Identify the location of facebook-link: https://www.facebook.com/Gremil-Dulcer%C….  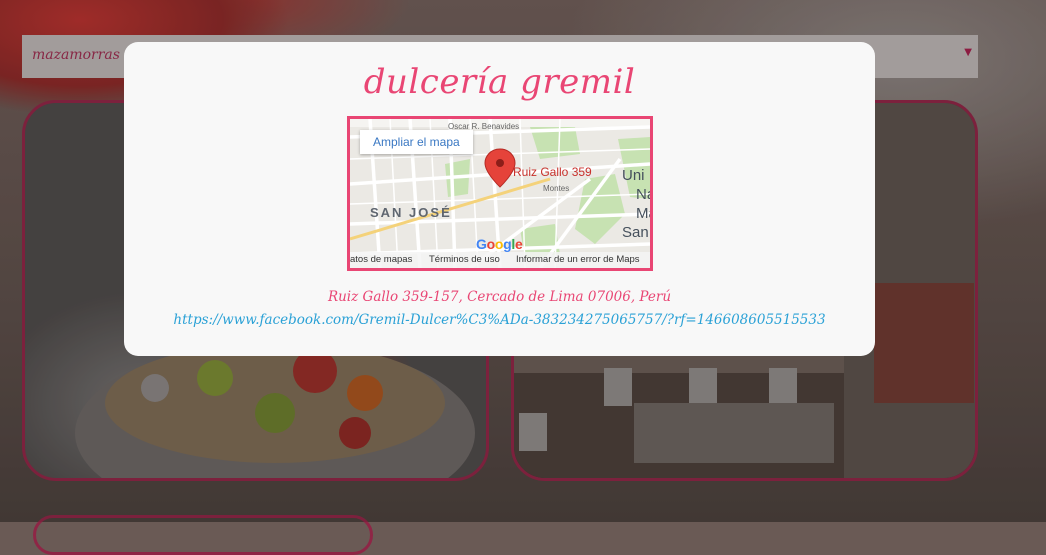
(499, 320).